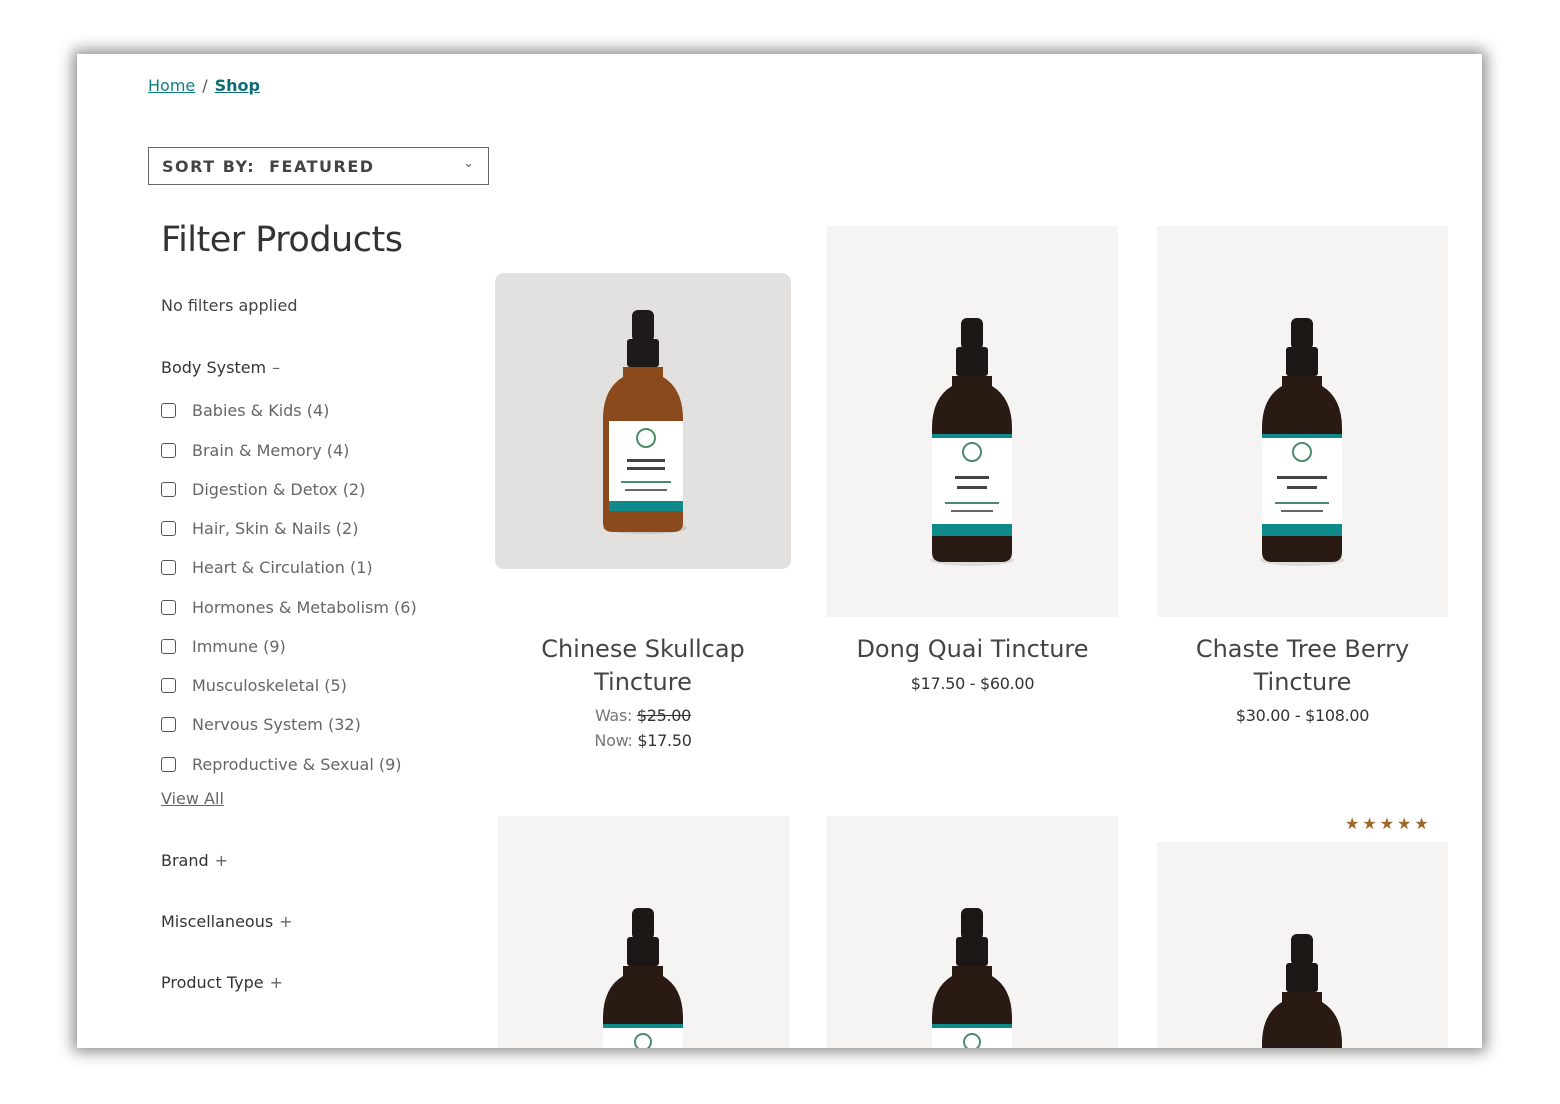 The height and width of the screenshot is (1104, 1560). Describe the element at coordinates (276, 724) in the screenshot. I see `filter-label: Nervous System (32)` at that location.